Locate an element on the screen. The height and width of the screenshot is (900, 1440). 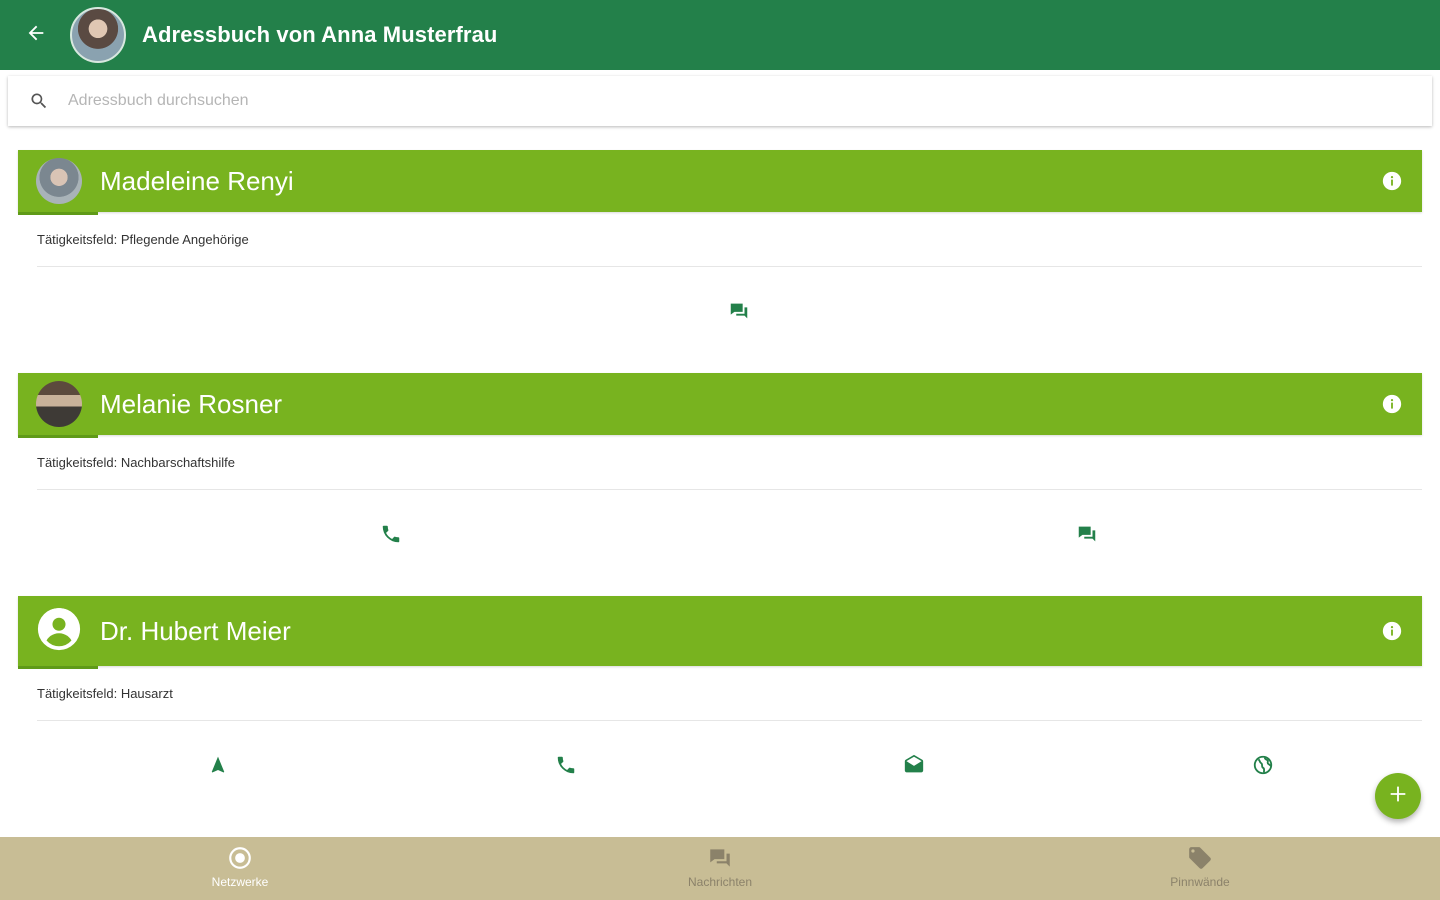
website-button is located at coordinates (1263, 767).